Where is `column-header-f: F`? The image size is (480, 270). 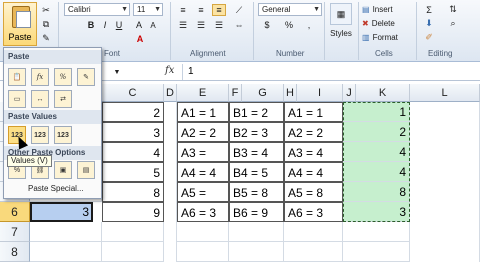 column-header-f: F is located at coordinates (235, 93).